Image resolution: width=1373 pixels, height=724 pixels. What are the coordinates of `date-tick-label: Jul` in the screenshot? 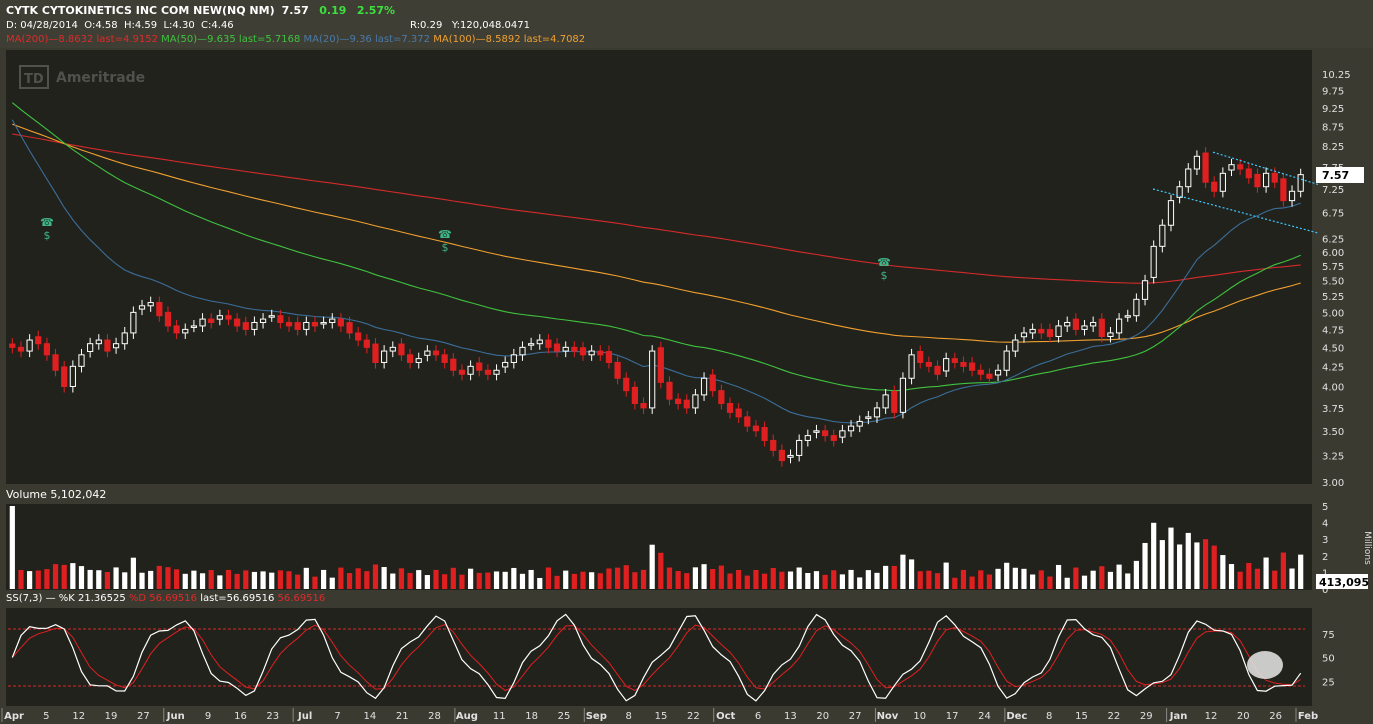 It's located at (304, 716).